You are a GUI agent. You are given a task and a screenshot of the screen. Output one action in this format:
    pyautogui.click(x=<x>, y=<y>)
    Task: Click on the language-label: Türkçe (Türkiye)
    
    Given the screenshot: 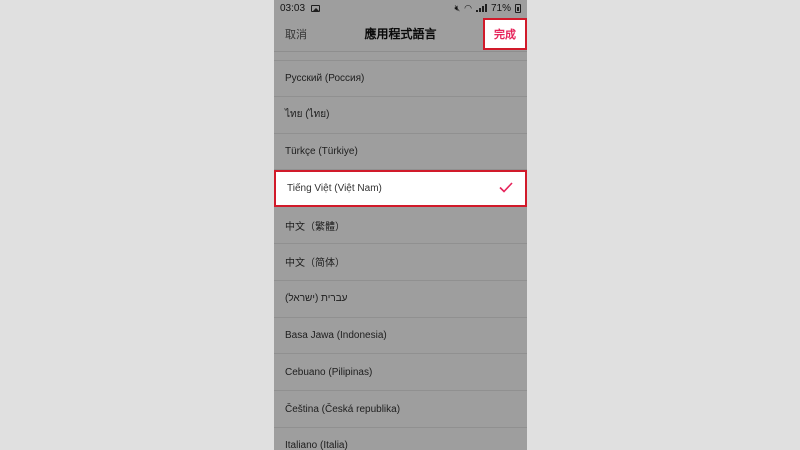 What is the action you would take?
    pyautogui.click(x=321, y=151)
    